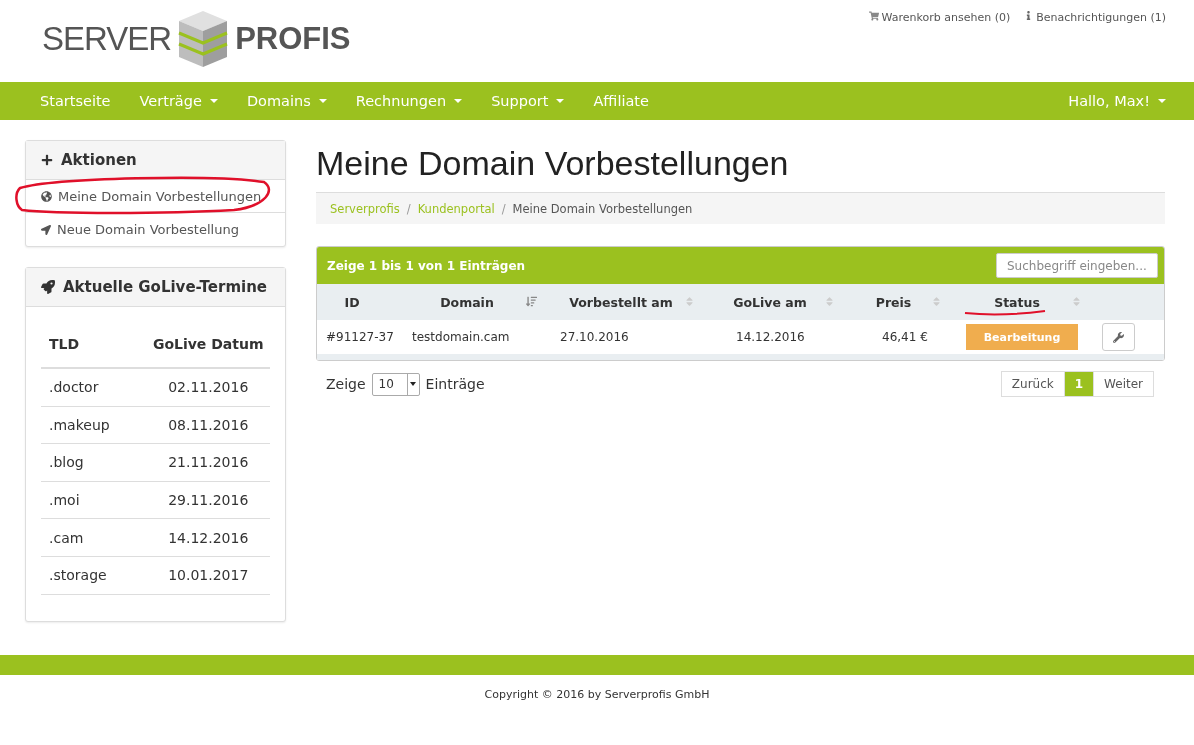  I want to click on table-cell-text: 21.11.2016, so click(208, 462).